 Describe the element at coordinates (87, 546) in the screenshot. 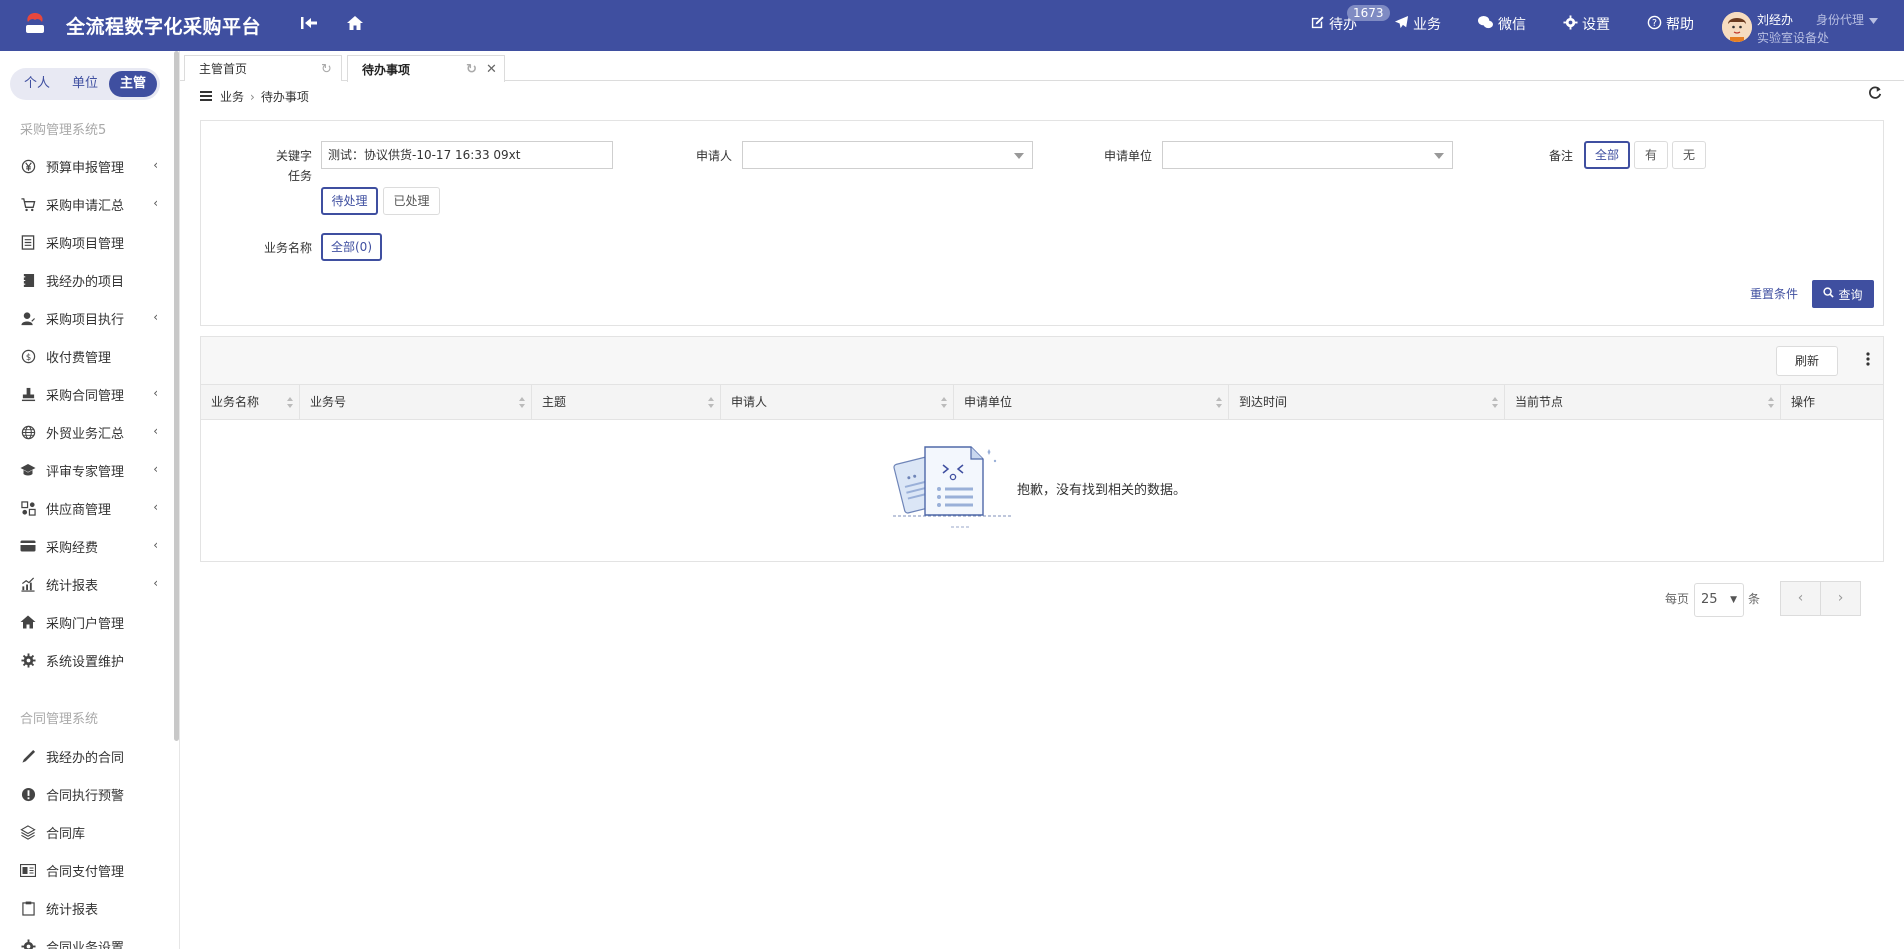

I see `sidebar-item-funds: 采购经费 ‹` at that location.